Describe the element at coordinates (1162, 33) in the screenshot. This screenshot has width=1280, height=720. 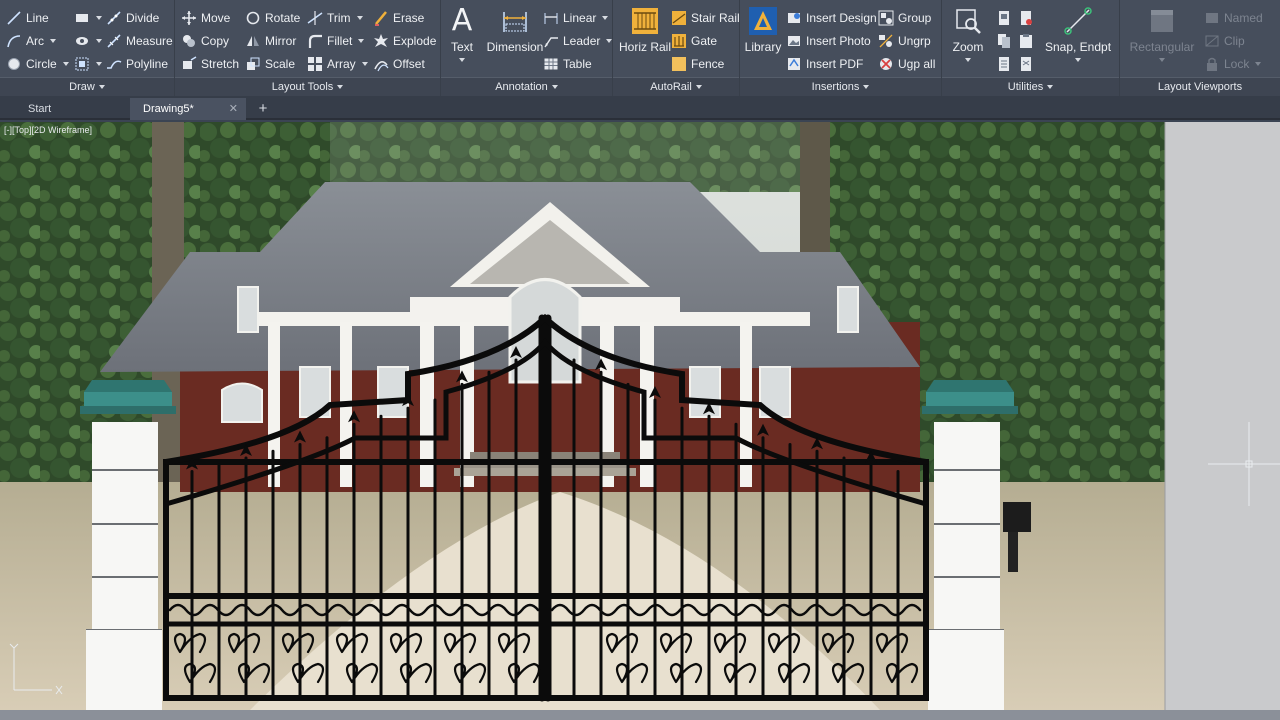
I see `rectangular-viewport-button: Rectangular` at that location.